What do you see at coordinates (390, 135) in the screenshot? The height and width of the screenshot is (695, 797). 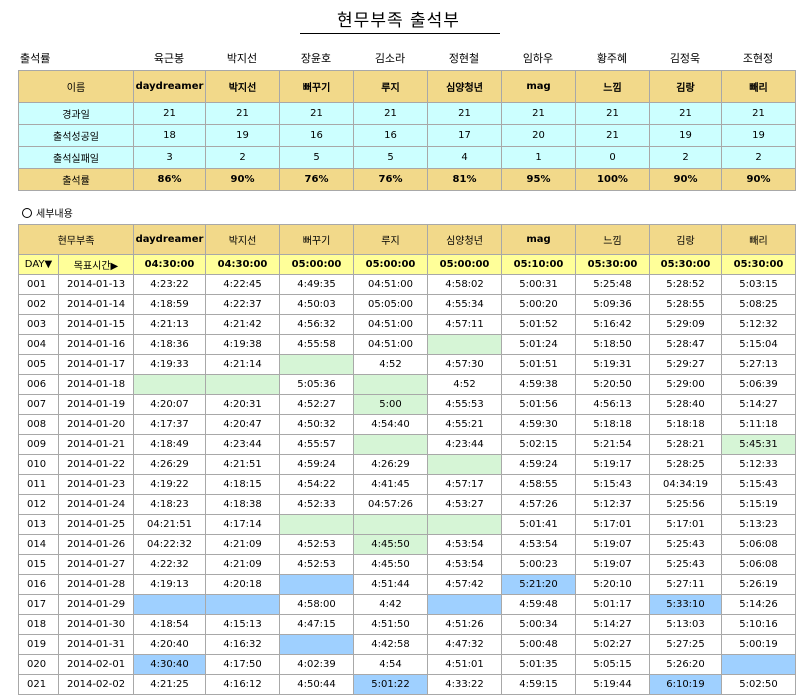 I see `summary-cell: 16` at bounding box center [390, 135].